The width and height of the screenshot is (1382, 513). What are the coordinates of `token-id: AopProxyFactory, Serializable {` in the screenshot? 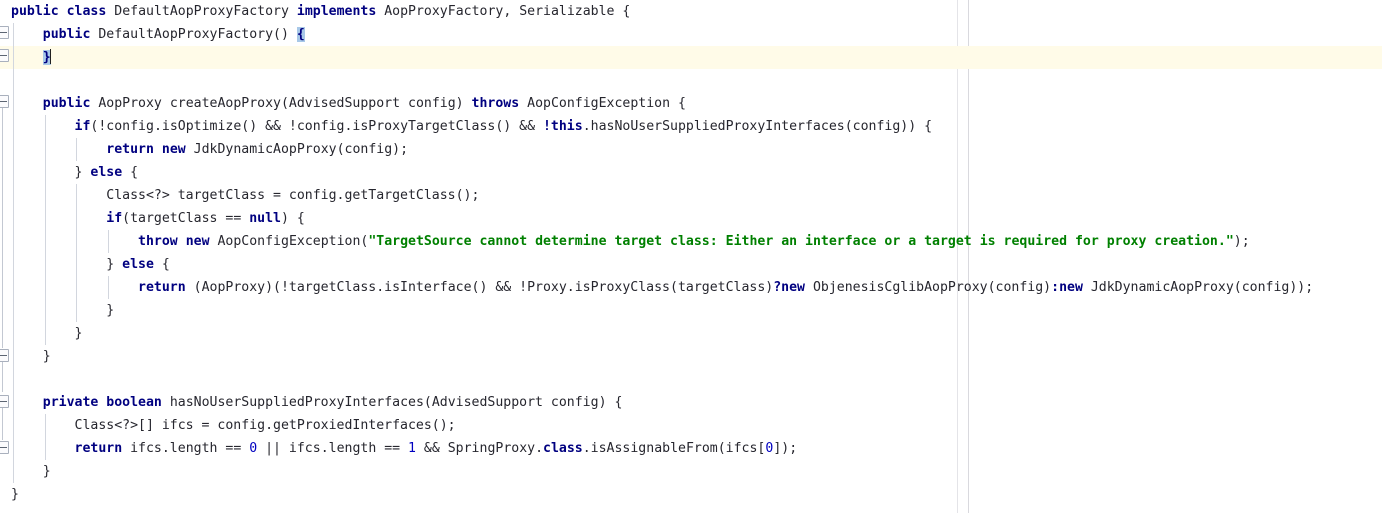 It's located at (507, 11).